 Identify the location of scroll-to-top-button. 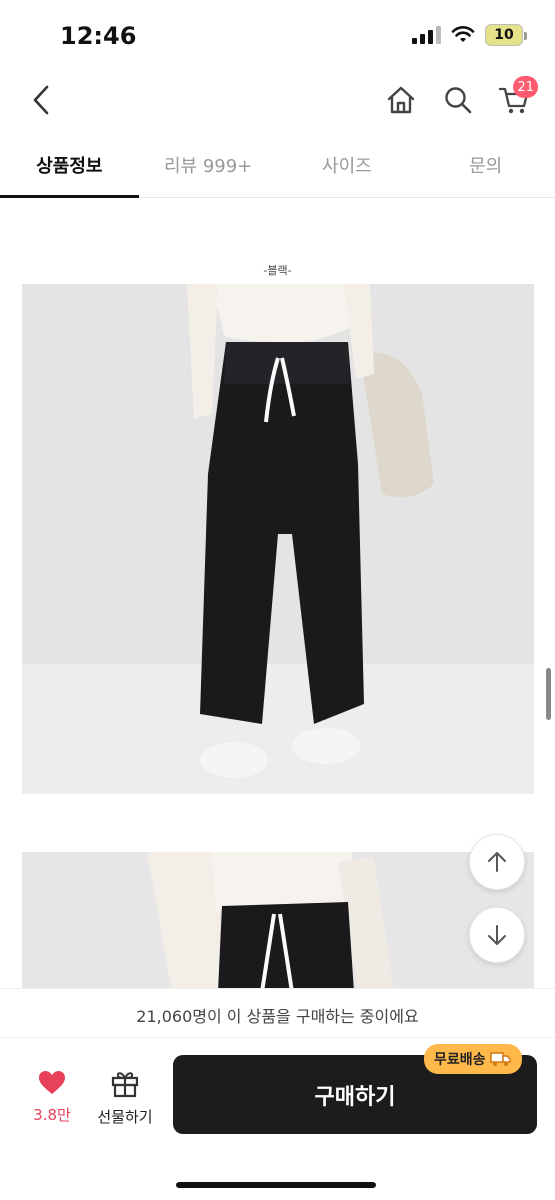
(497, 862).